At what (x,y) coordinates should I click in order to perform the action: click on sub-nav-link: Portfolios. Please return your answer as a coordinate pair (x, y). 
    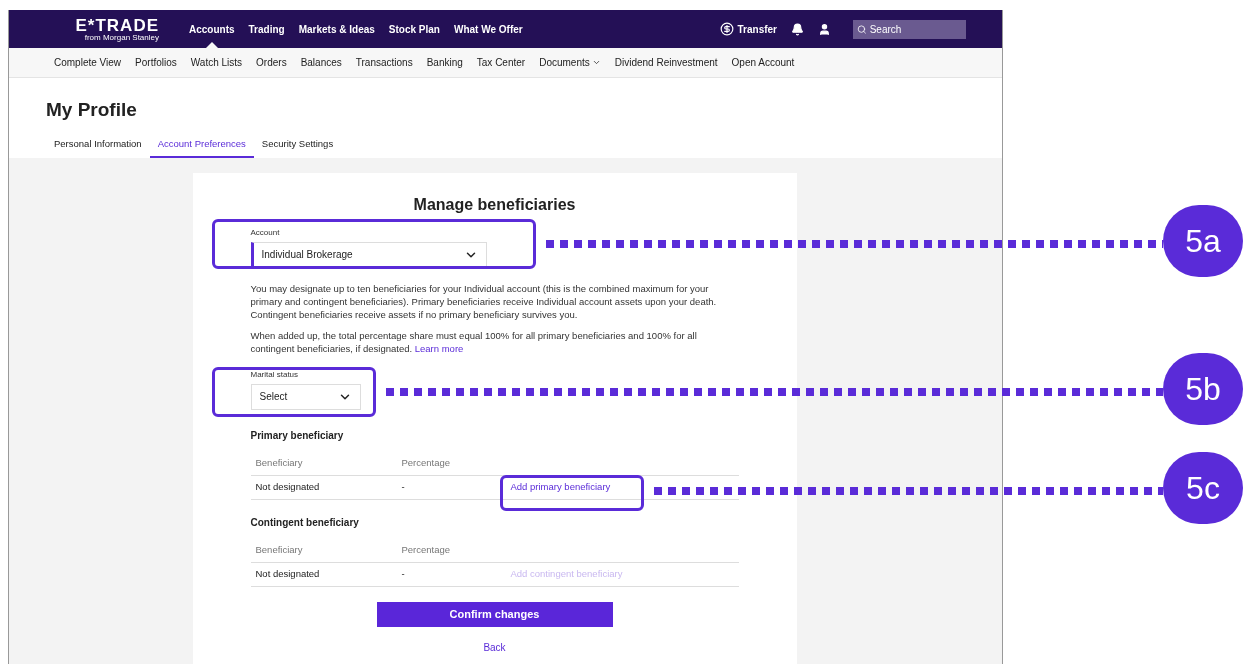
    Looking at the image, I should click on (156, 62).